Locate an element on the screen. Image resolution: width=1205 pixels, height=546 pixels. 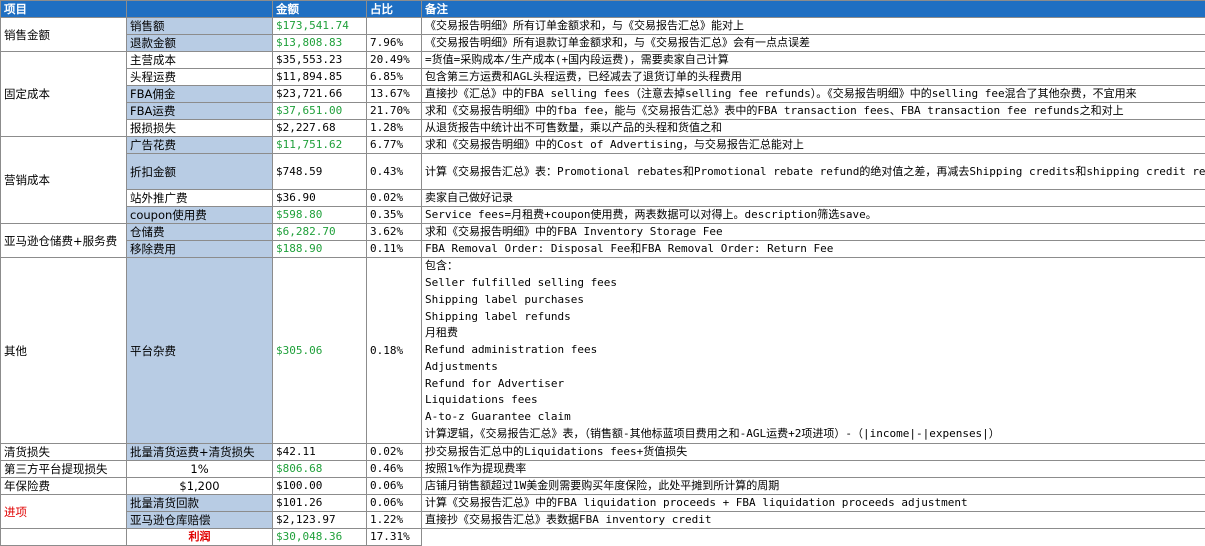
group-insurance: 年保险费 is located at coordinates (64, 486).